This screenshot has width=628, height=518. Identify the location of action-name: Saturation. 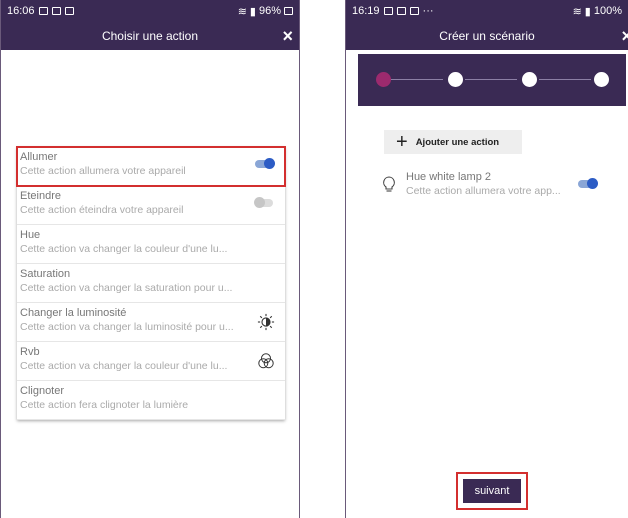
(45, 274).